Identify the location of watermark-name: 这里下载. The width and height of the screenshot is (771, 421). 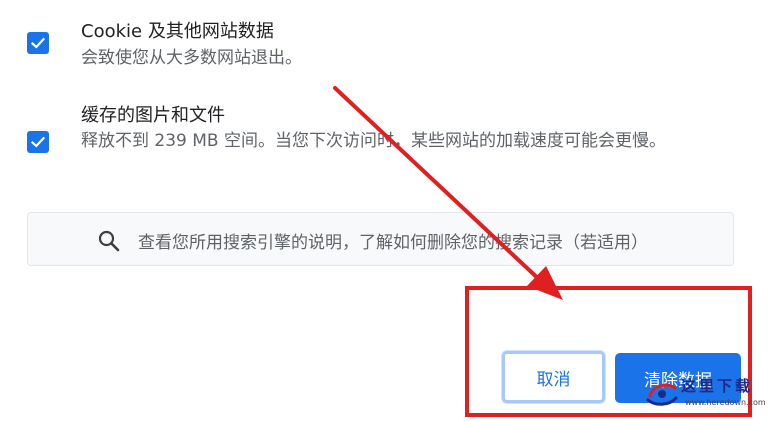
(717, 386).